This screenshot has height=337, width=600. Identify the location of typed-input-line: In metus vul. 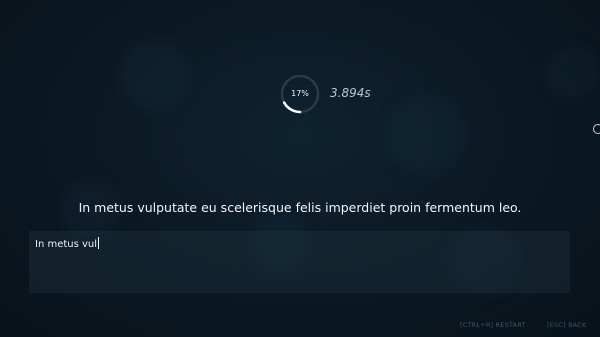
(67, 243).